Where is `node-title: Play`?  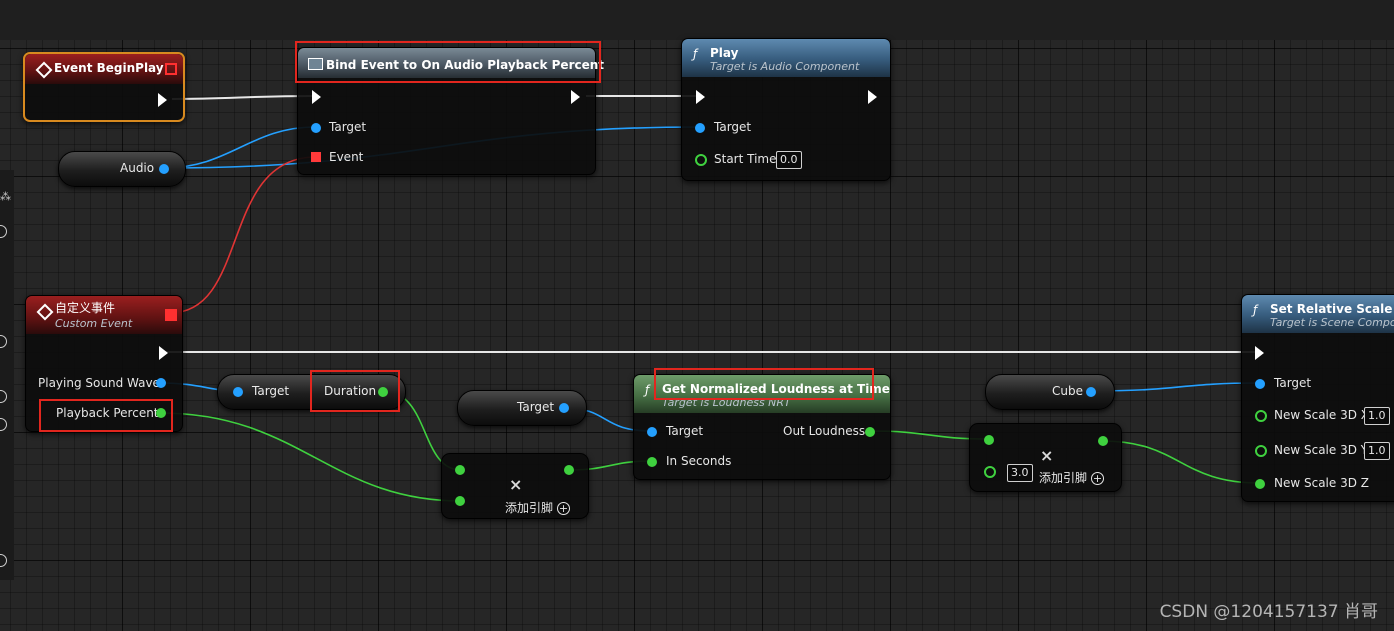 node-title: Play is located at coordinates (724, 53).